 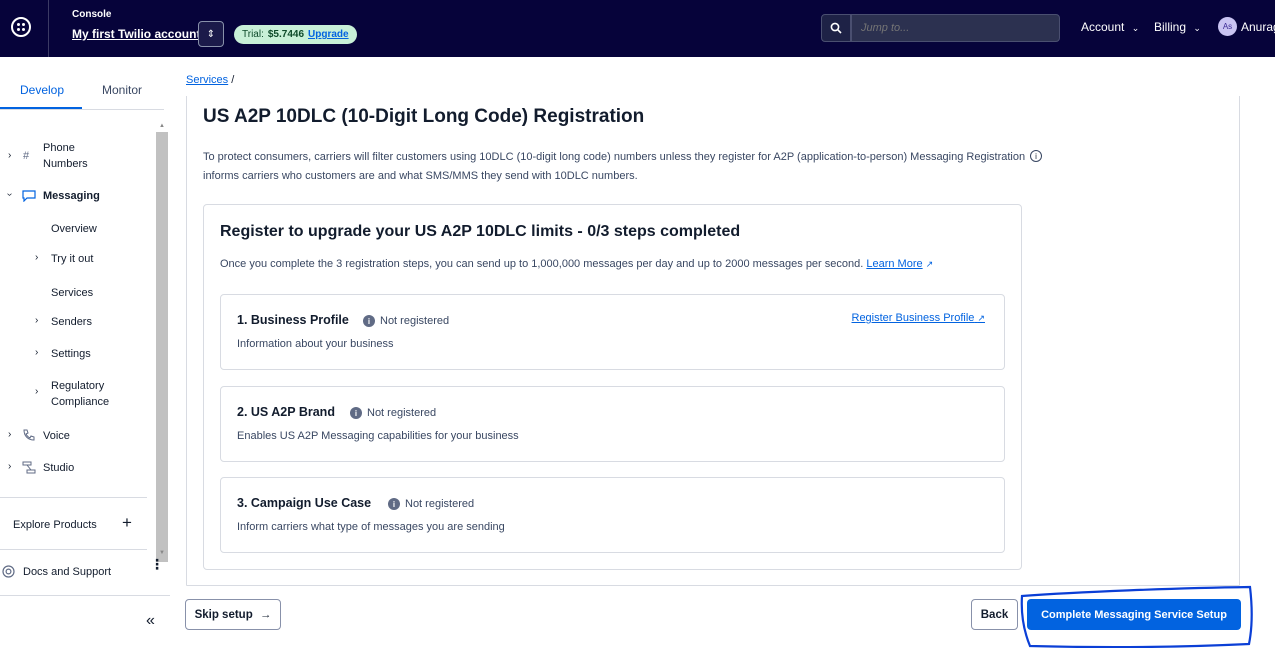 I want to click on breadcrumb: Services /, so click(x=210, y=80).